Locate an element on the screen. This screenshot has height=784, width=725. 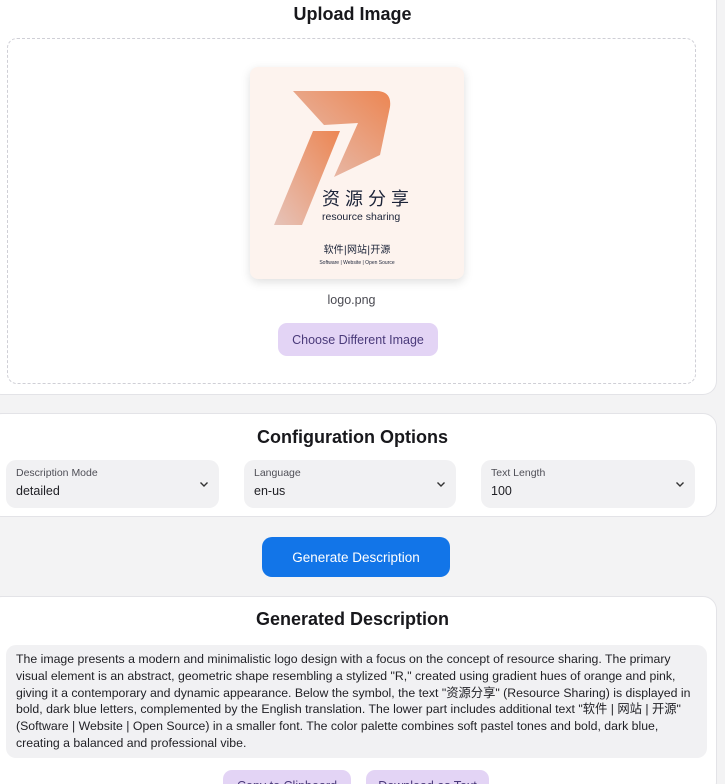
description-mode-value: detailed is located at coordinates (38, 491).